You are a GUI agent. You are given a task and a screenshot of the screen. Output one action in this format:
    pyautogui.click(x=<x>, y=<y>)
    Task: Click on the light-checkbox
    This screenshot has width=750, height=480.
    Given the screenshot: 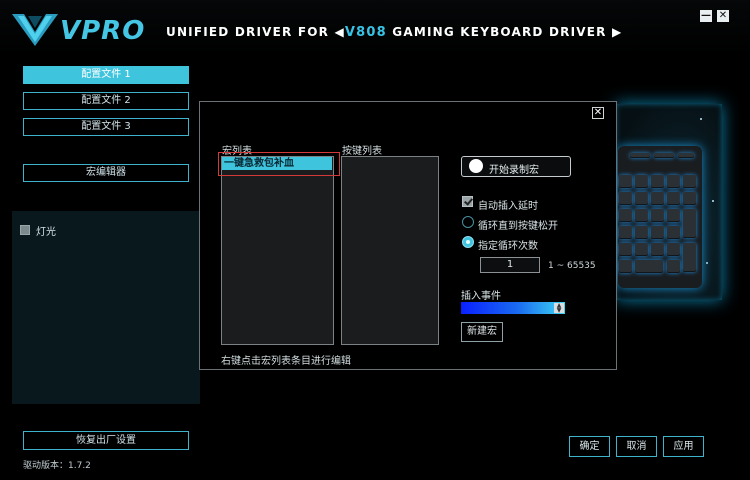 What is the action you would take?
    pyautogui.click(x=25, y=230)
    